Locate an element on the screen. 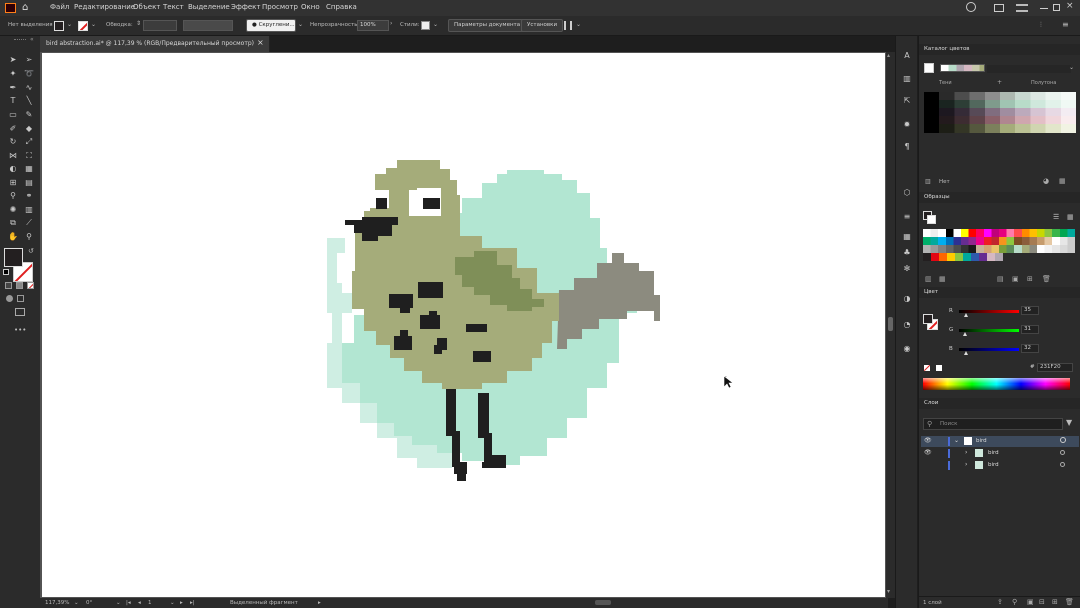 This screenshot has height=608, width=1080. panel-collapse-icon: ⫶ is located at coordinates (1041, 25).